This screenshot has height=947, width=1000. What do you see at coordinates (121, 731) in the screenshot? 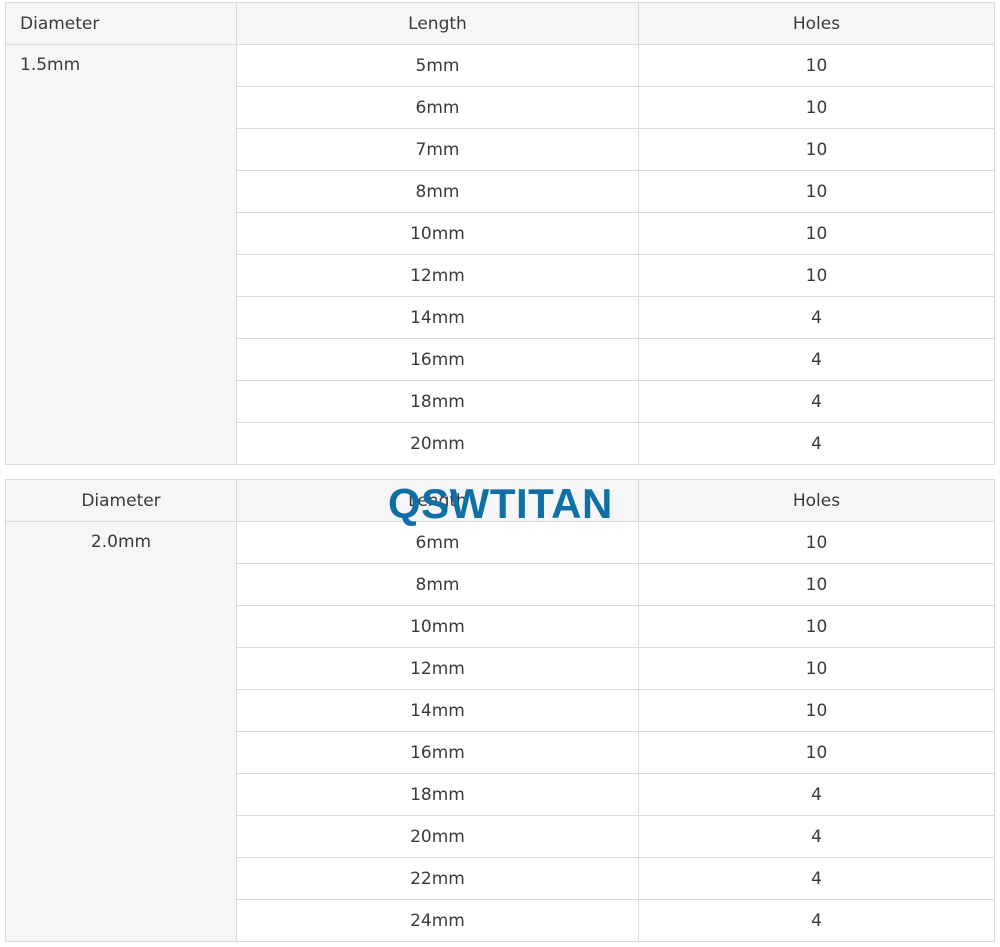
I see `diameter-cell: 2.0mm` at bounding box center [121, 731].